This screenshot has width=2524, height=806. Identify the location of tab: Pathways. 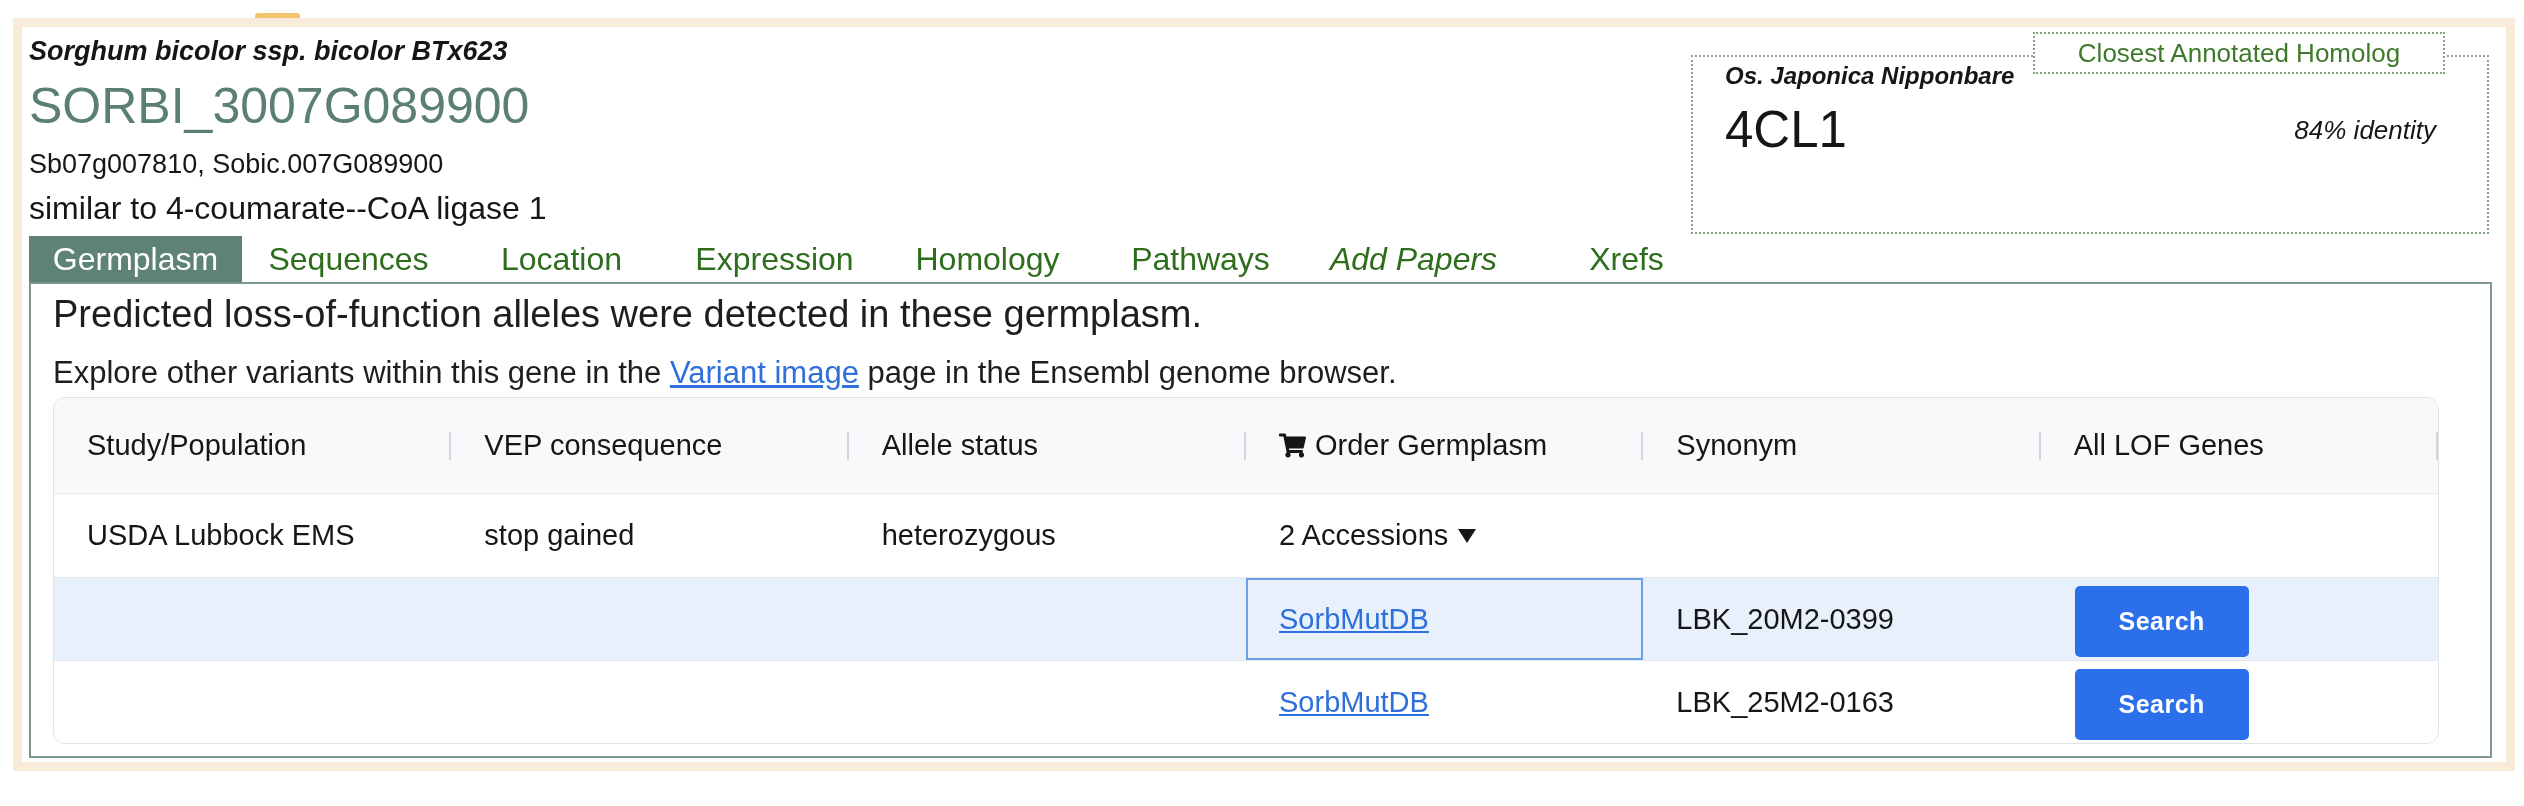
(1200, 259).